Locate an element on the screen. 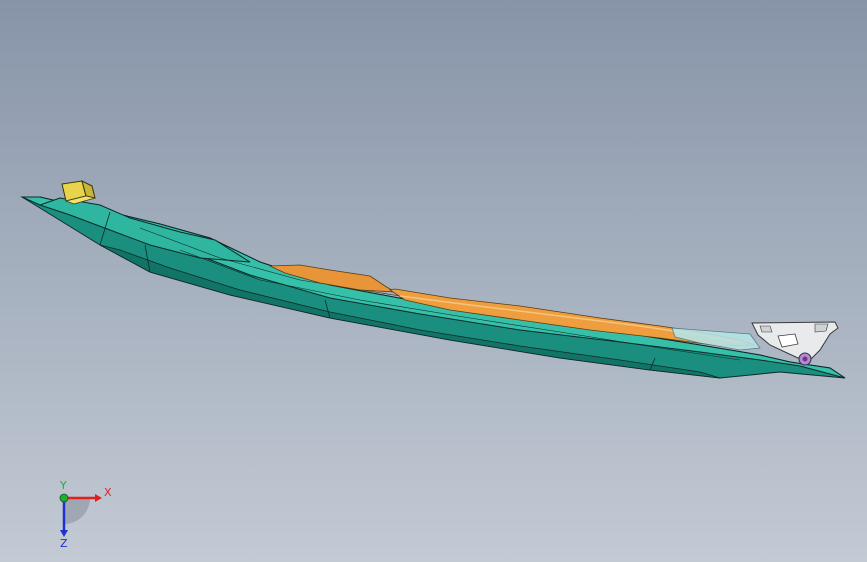 This screenshot has height=562, width=867. reference-triad: X Y Z is located at coordinates (85, 513).